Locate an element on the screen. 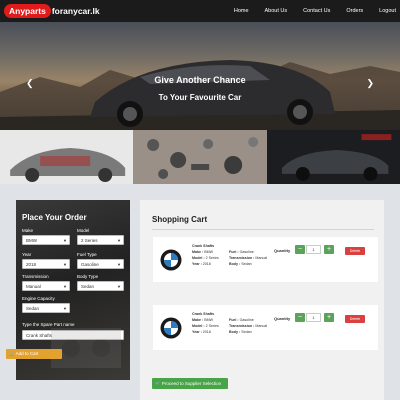  model-select: 2 Series ▼ is located at coordinates (100, 240).